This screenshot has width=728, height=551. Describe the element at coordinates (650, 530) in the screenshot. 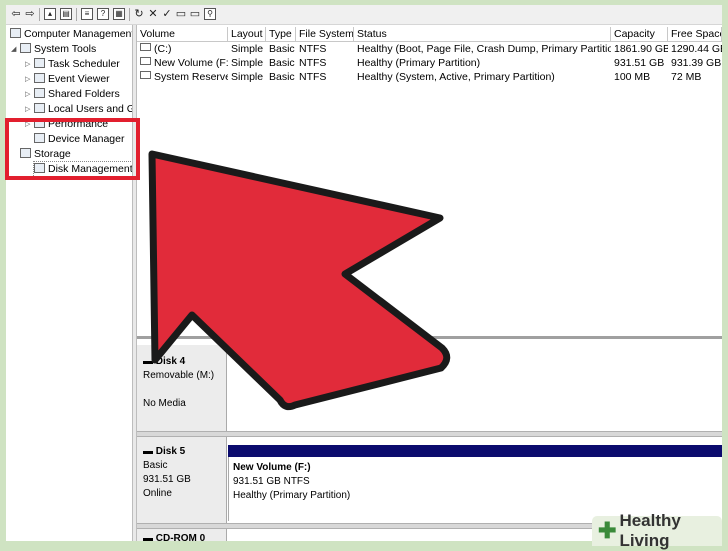

I see `watermark-text: Healthy Living` at that location.